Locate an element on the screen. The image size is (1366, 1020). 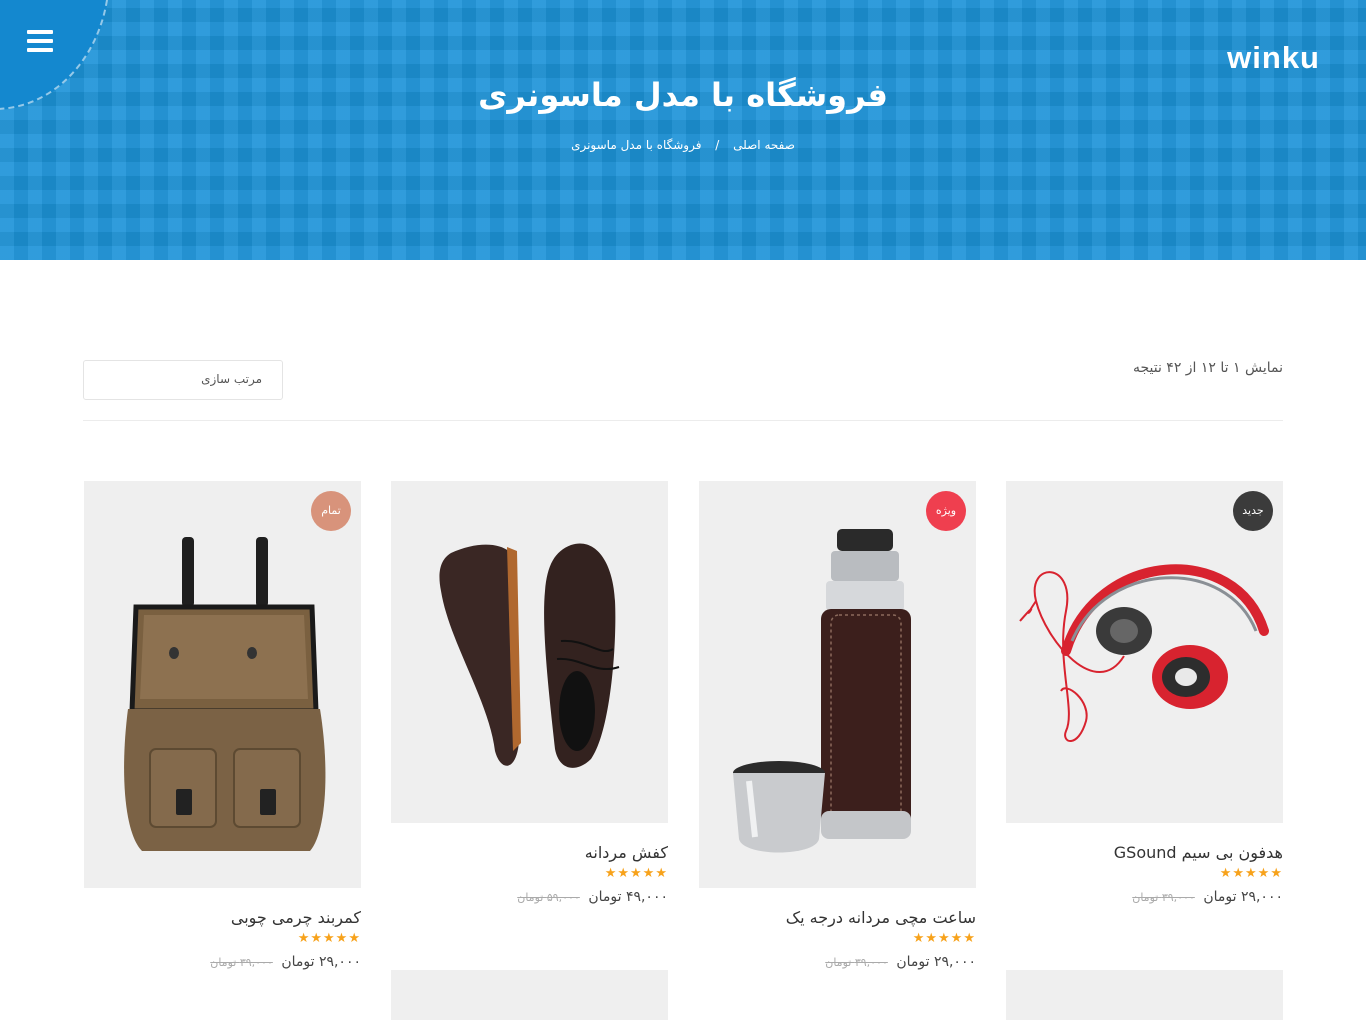
headphones-image is located at coordinates (1144, 653).